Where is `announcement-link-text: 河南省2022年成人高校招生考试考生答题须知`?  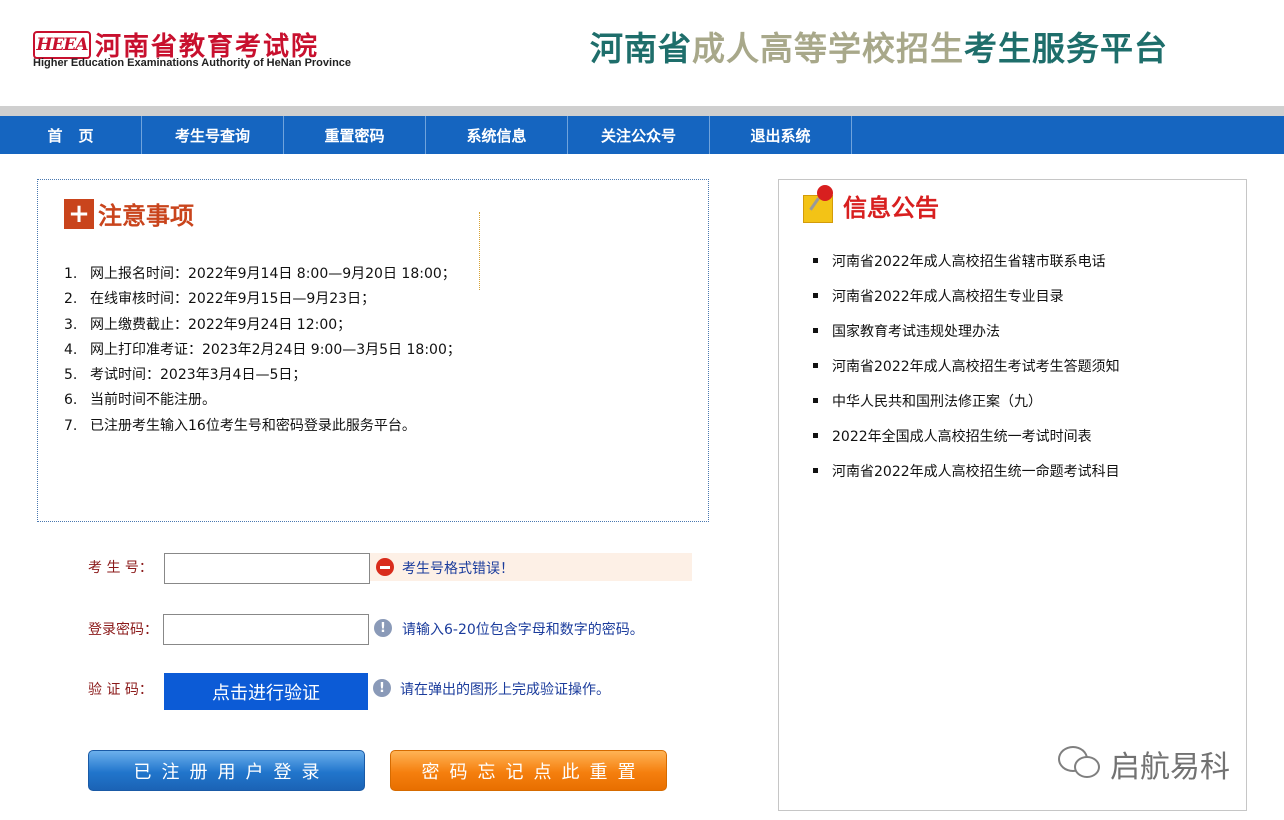 announcement-link-text: 河南省2022年成人高校招生考试考生答题须知 is located at coordinates (976, 367).